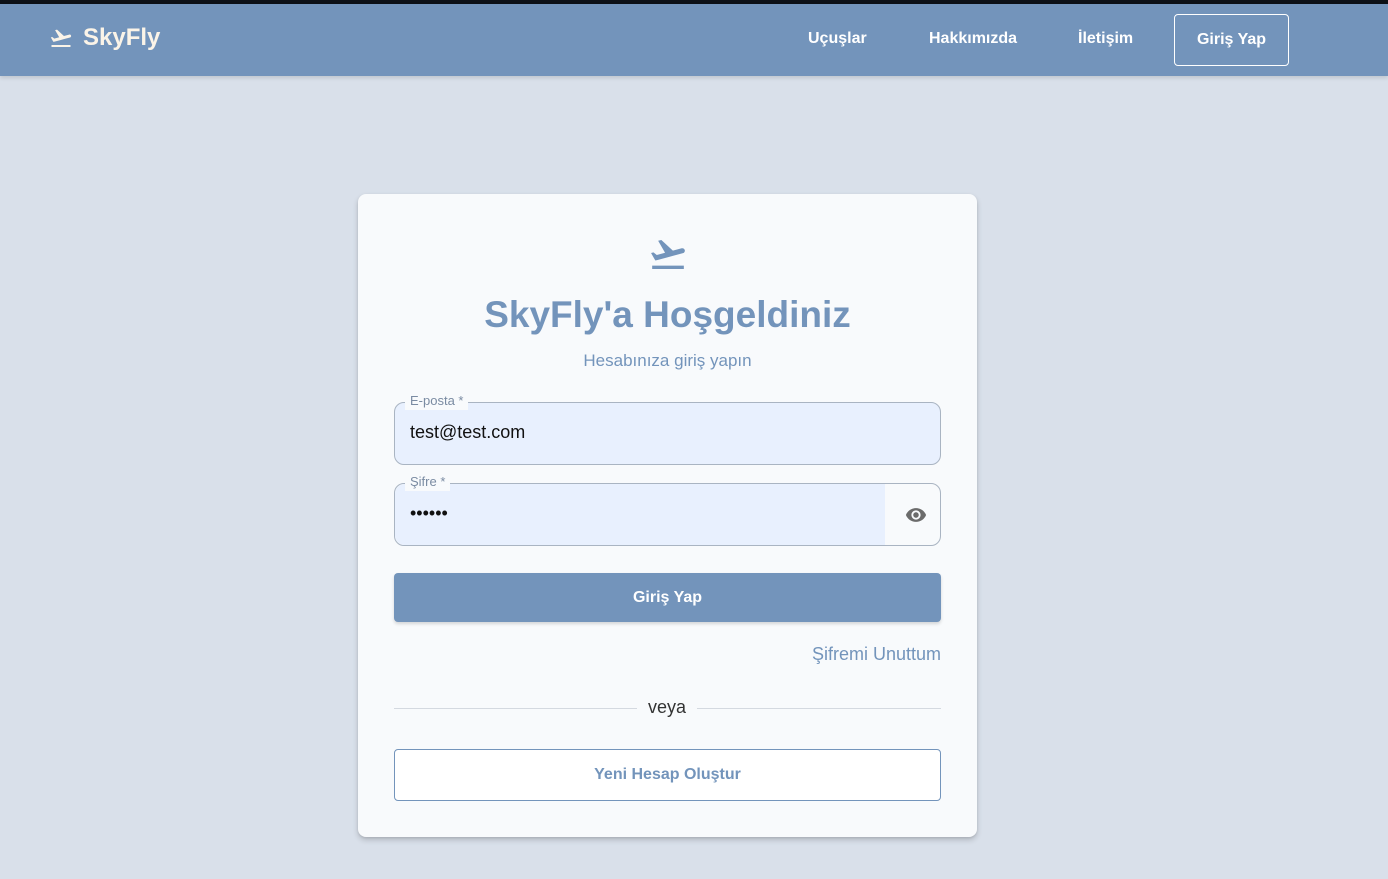 This screenshot has width=1388, height=879. What do you see at coordinates (876, 654) in the screenshot?
I see `forgot-password-link: Şifremi Unuttum` at bounding box center [876, 654].